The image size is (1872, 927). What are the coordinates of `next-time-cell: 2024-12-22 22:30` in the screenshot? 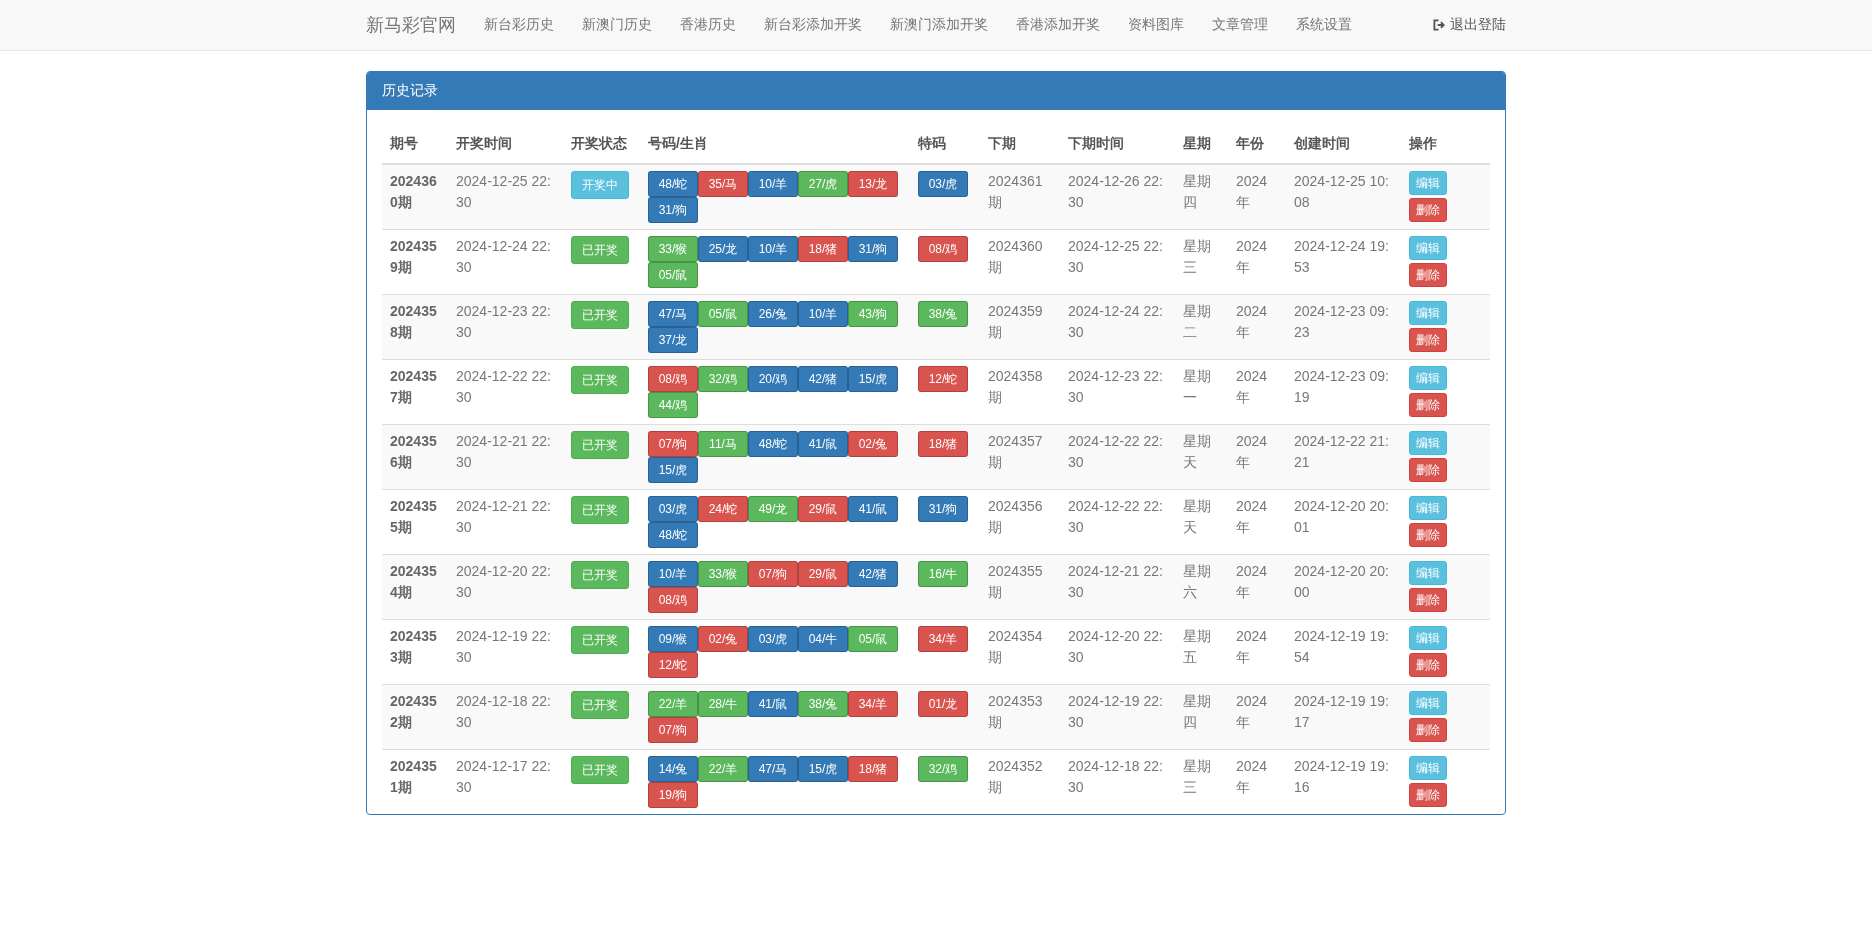 It's located at (1117, 457).